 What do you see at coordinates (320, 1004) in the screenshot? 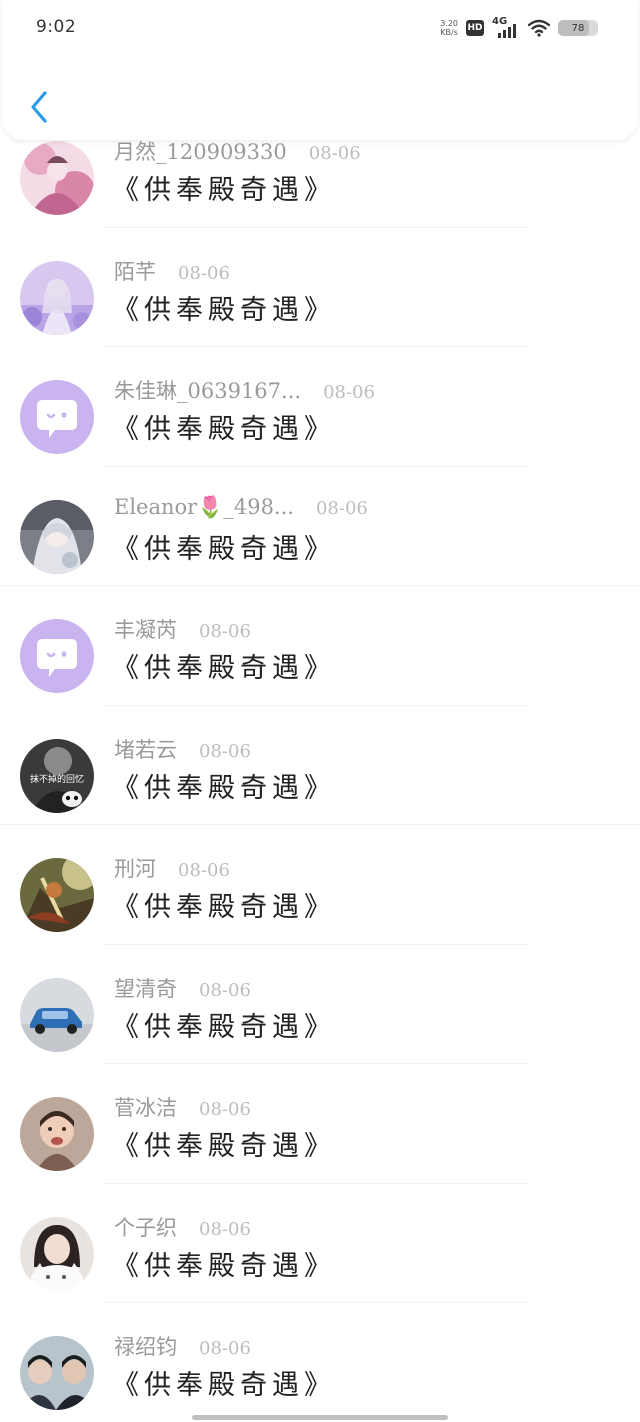
I see `list-item: 望清奇 08-06 《供奉殿奇遇》` at bounding box center [320, 1004].